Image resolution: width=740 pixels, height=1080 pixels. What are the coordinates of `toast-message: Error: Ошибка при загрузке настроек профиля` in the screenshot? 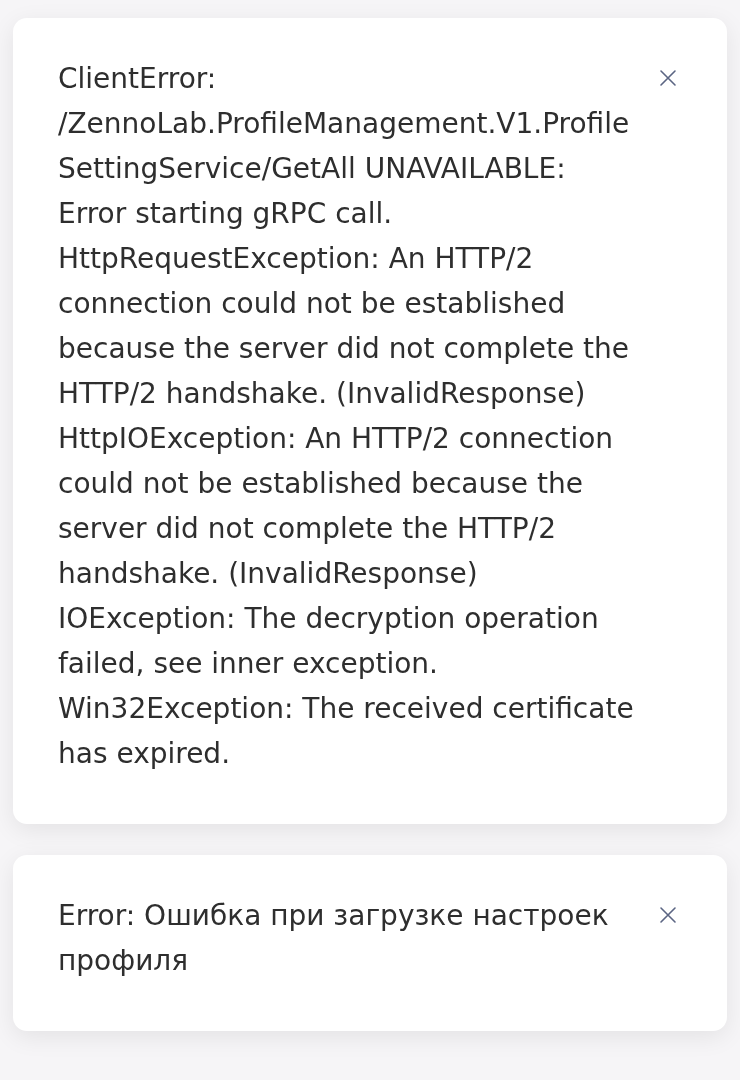 It's located at (334, 938).